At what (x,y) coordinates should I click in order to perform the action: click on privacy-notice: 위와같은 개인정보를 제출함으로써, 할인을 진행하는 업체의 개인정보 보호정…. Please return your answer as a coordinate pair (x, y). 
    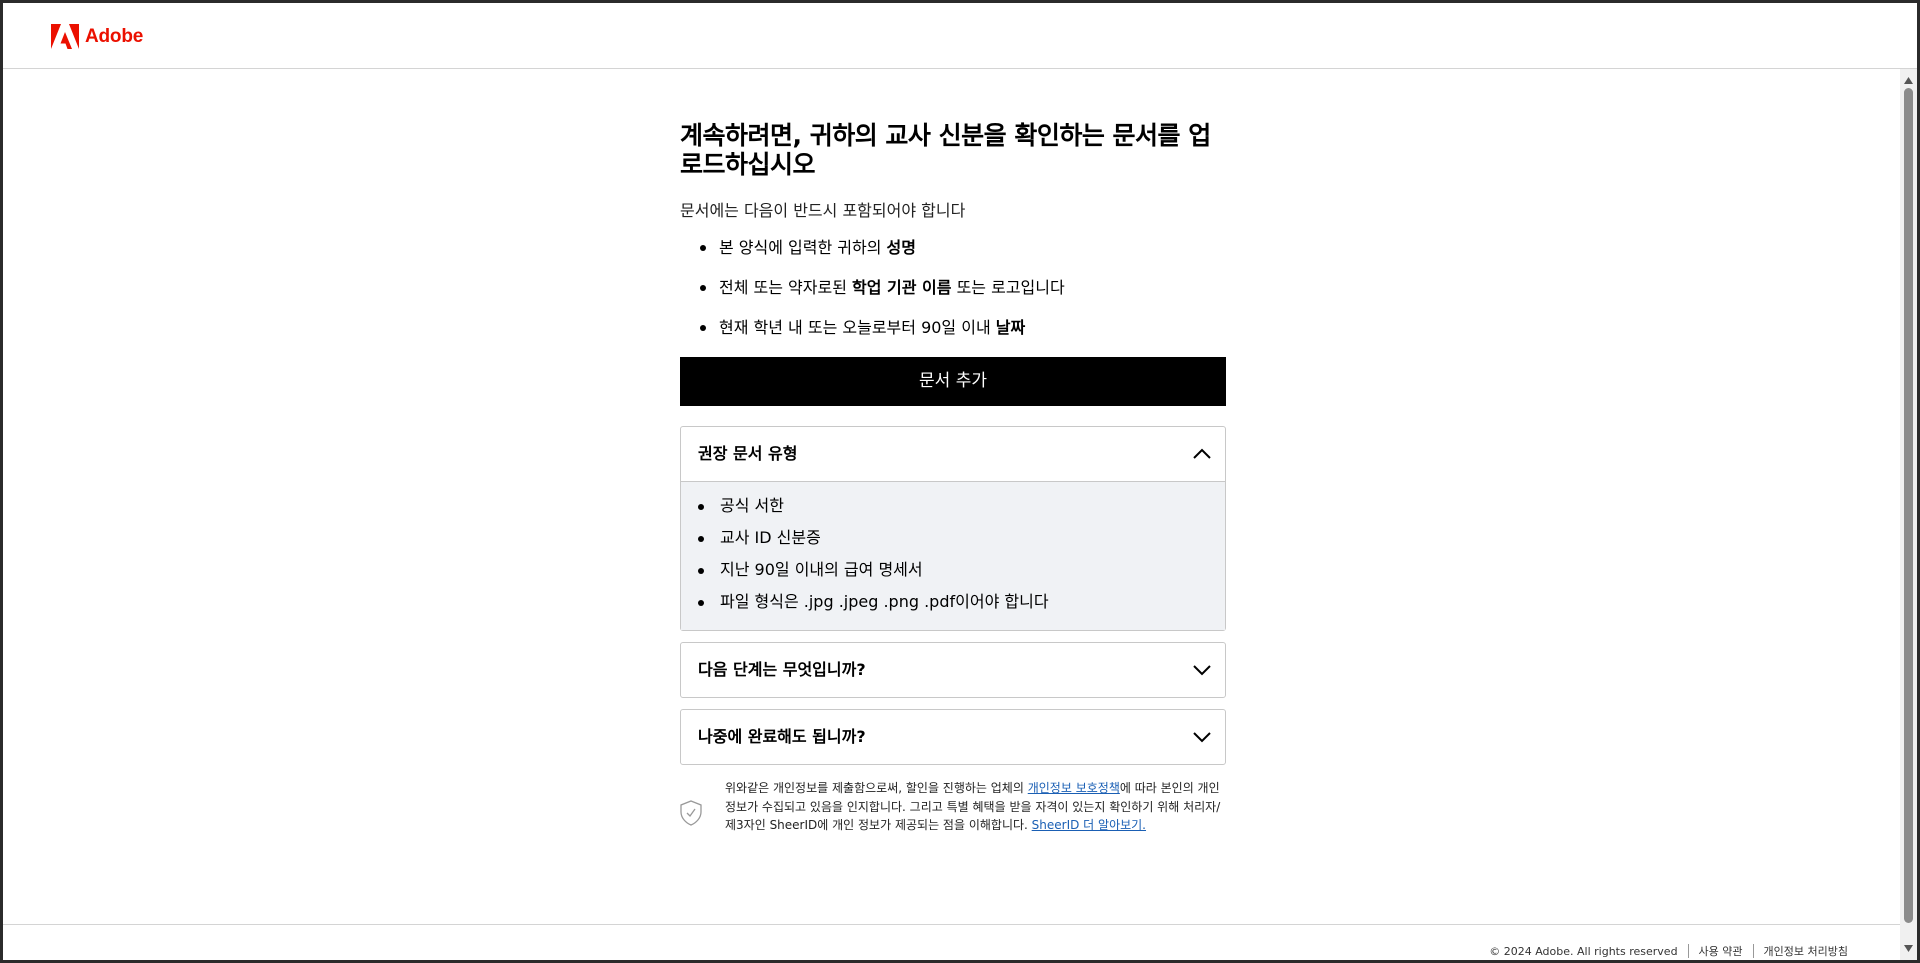
    Looking at the image, I should click on (953, 807).